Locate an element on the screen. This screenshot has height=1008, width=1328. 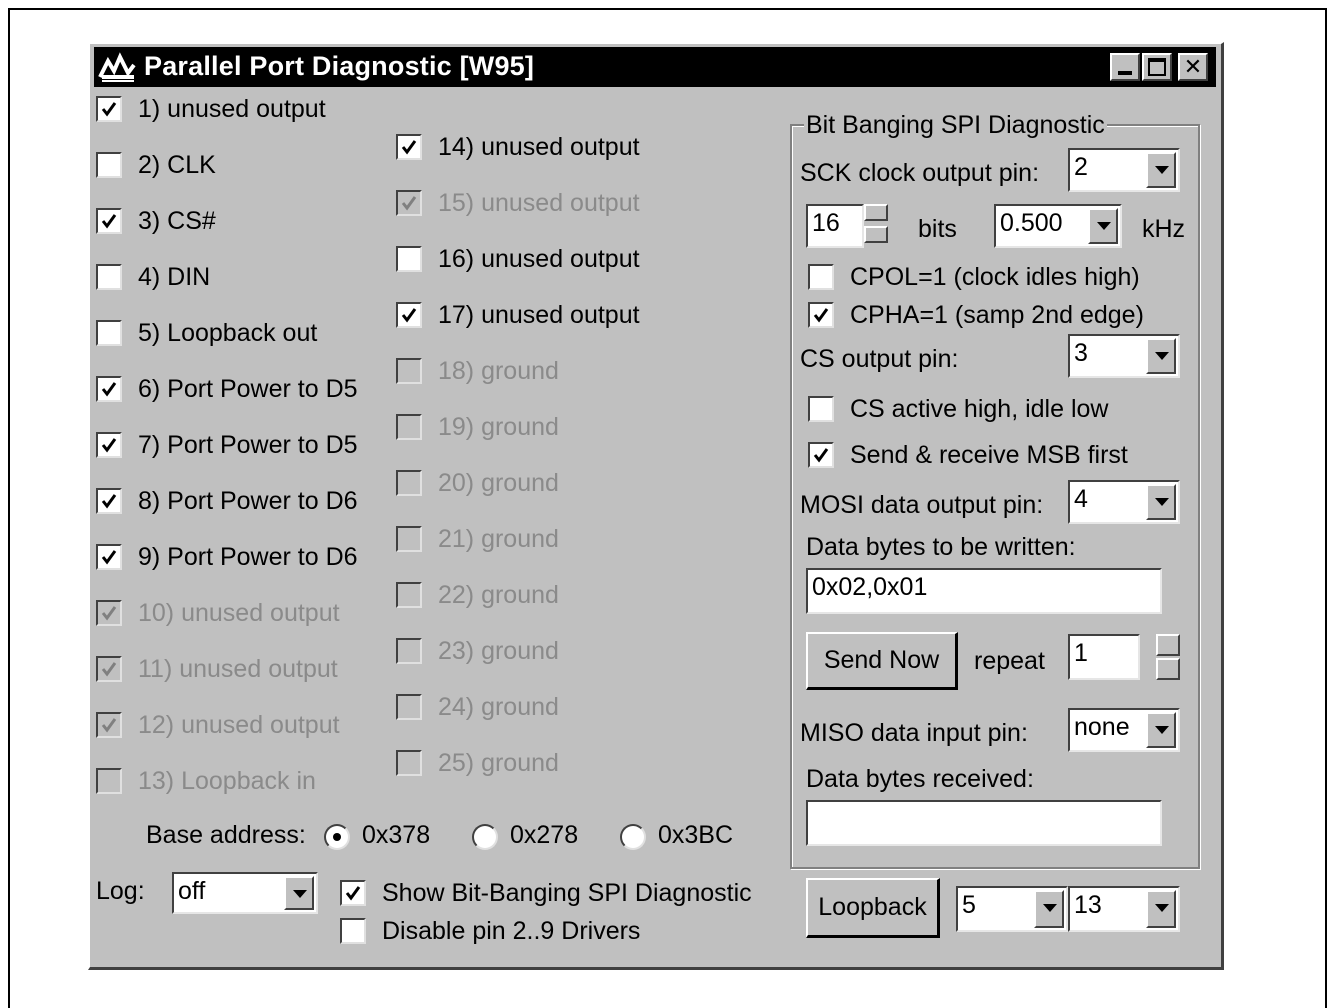
received-data-output is located at coordinates (984, 823).